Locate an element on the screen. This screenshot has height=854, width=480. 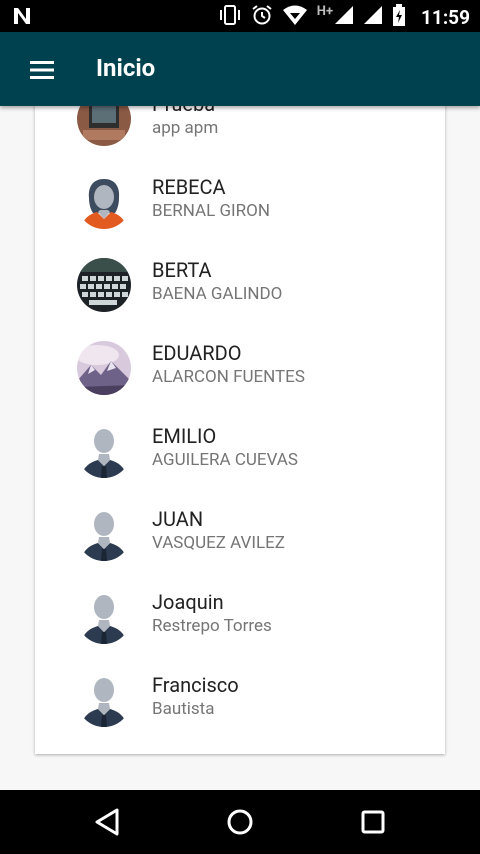
contact-row: Francisco Bautista is located at coordinates (240, 699).